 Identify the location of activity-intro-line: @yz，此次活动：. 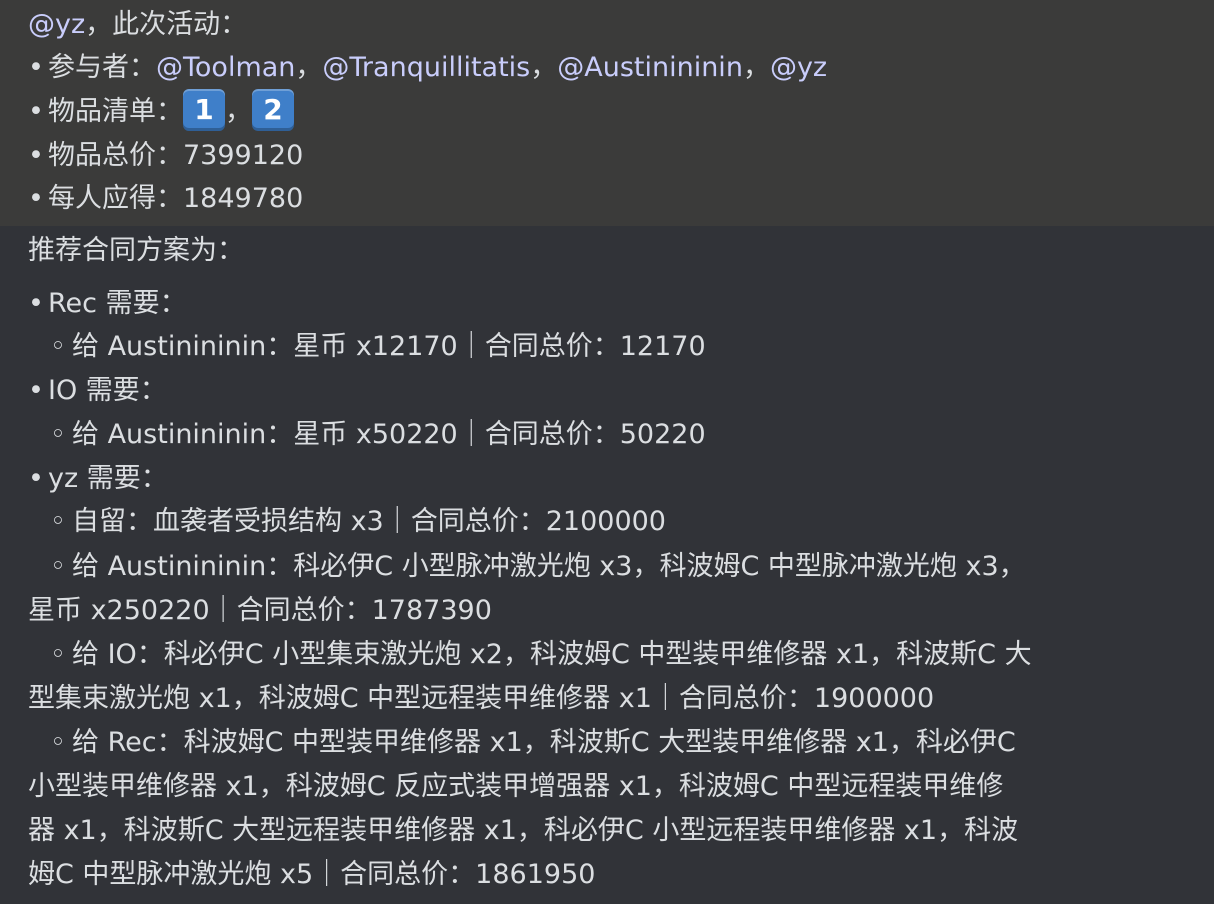
(123, 25).